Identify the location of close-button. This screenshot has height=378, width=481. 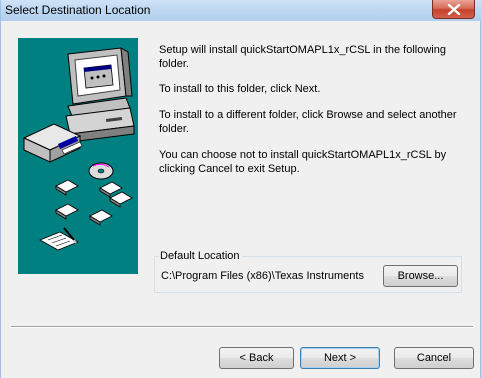
(453, 9).